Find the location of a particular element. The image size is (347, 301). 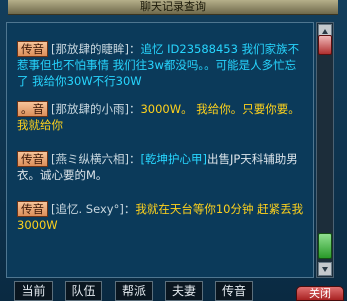

tab-whisper: 传音 is located at coordinates (234, 291).